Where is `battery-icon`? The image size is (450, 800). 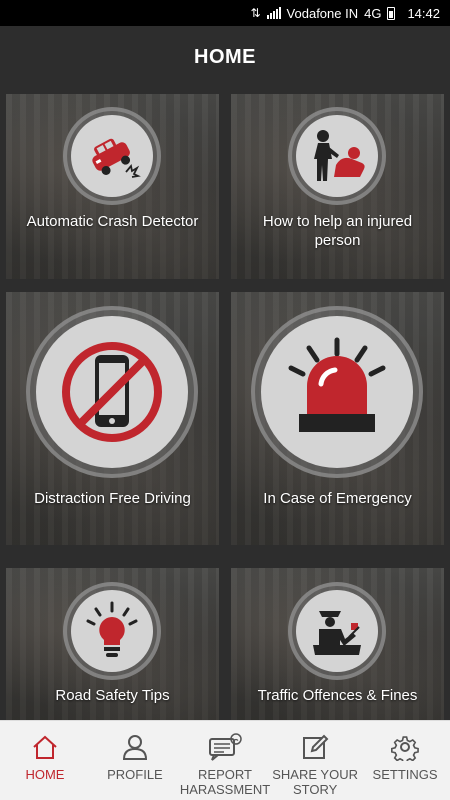 battery-icon is located at coordinates (391, 13).